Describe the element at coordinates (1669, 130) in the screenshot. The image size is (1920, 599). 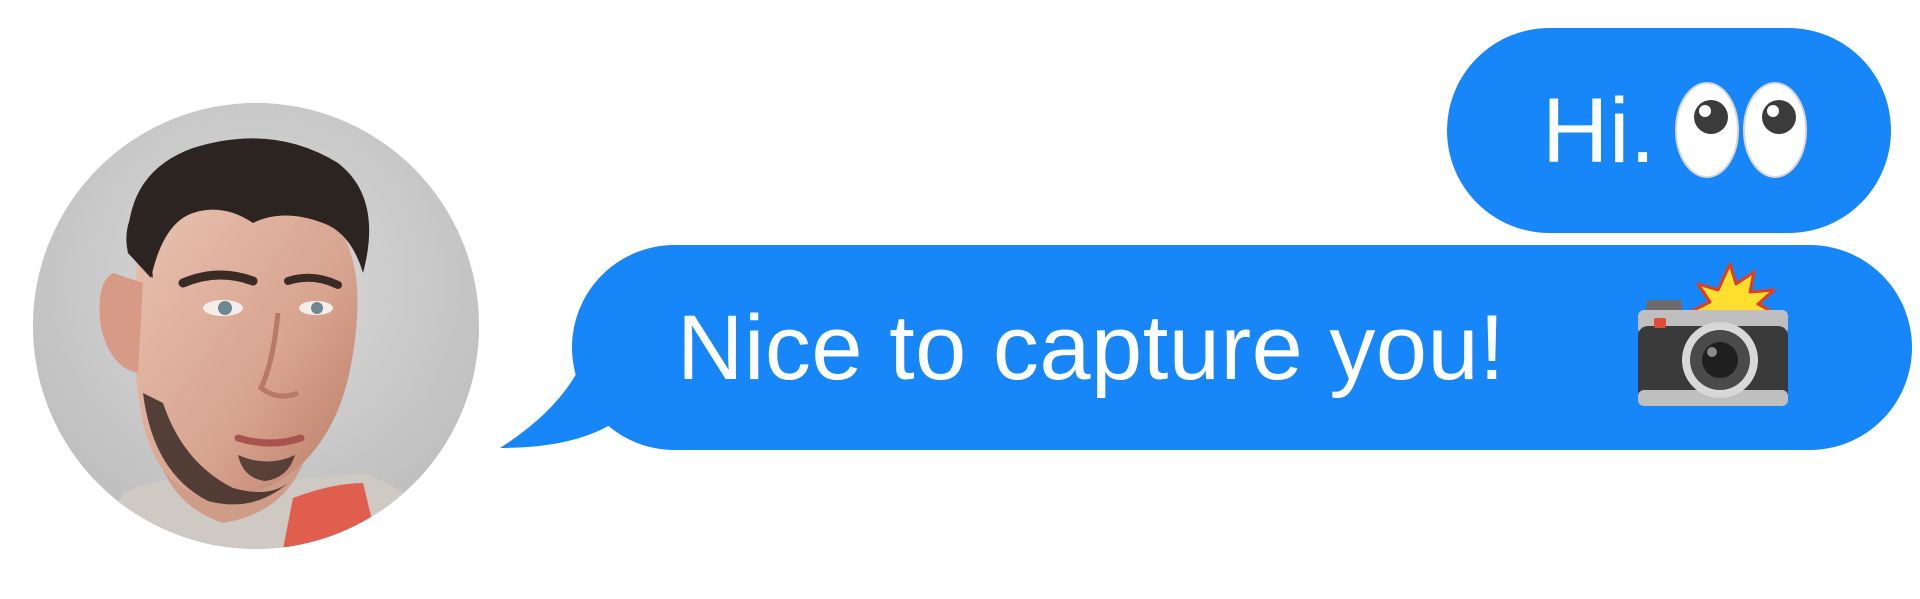
I see `message-bubble-outgoing: Hi.` at that location.